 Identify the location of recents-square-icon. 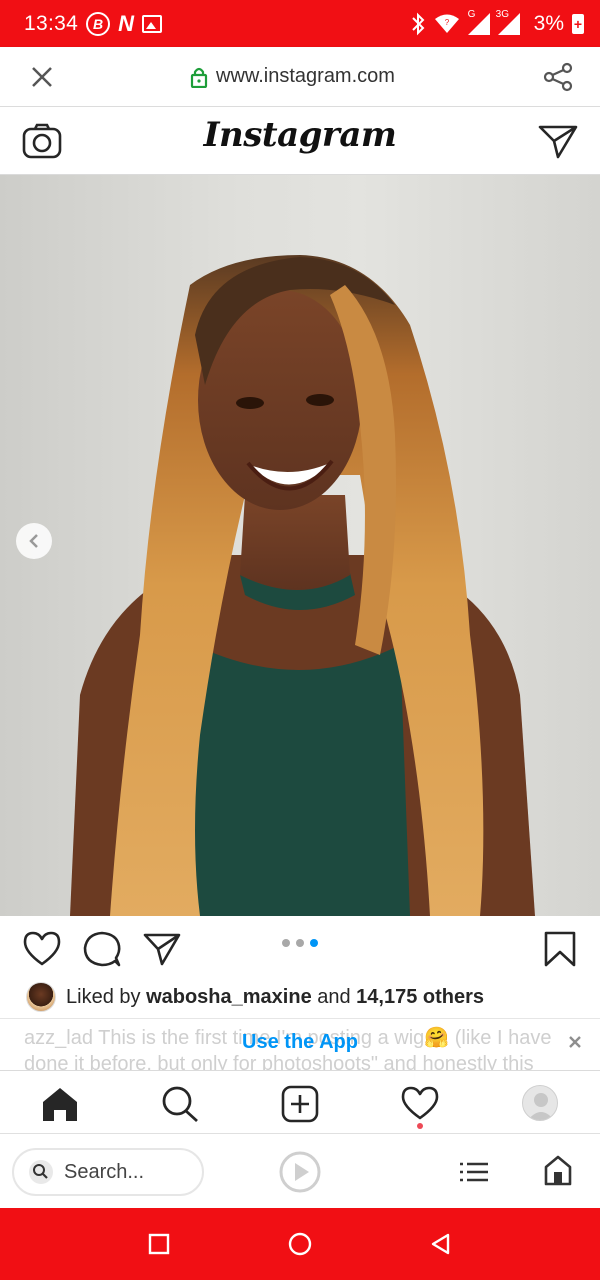
(159, 1244).